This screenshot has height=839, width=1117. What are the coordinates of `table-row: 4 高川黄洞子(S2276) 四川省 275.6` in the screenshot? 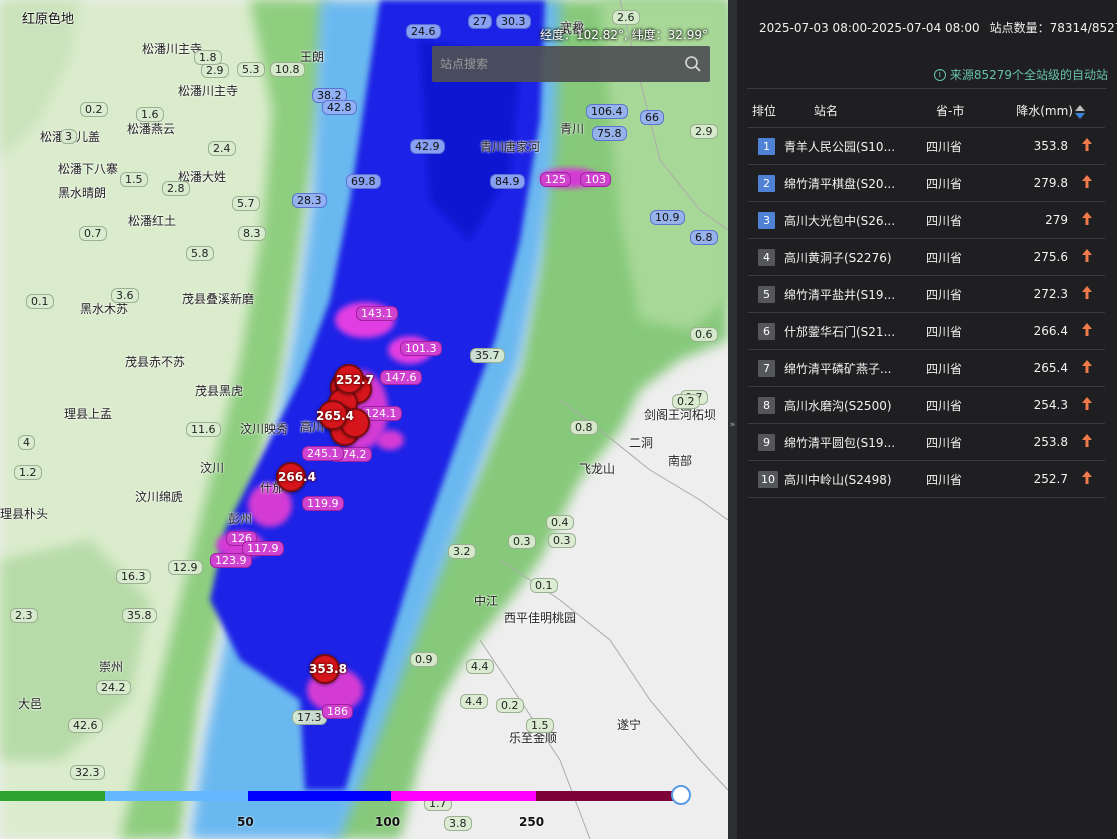 It's located at (926, 257).